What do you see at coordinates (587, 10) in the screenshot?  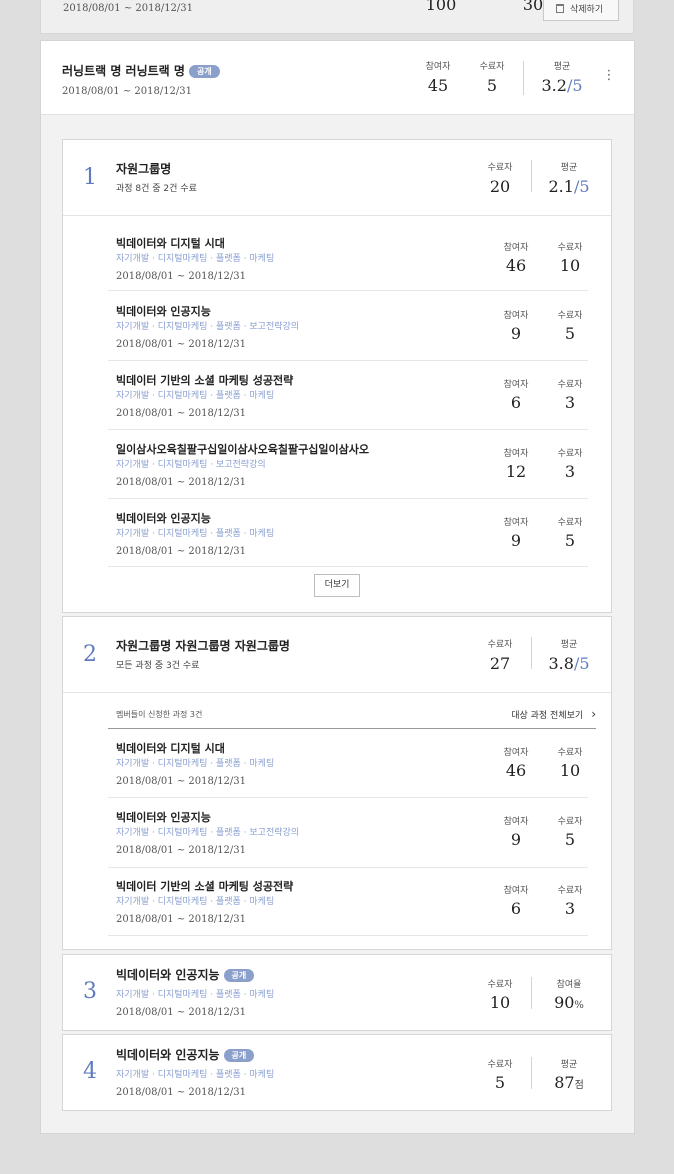 I see `delete-label: 삭제하기` at bounding box center [587, 10].